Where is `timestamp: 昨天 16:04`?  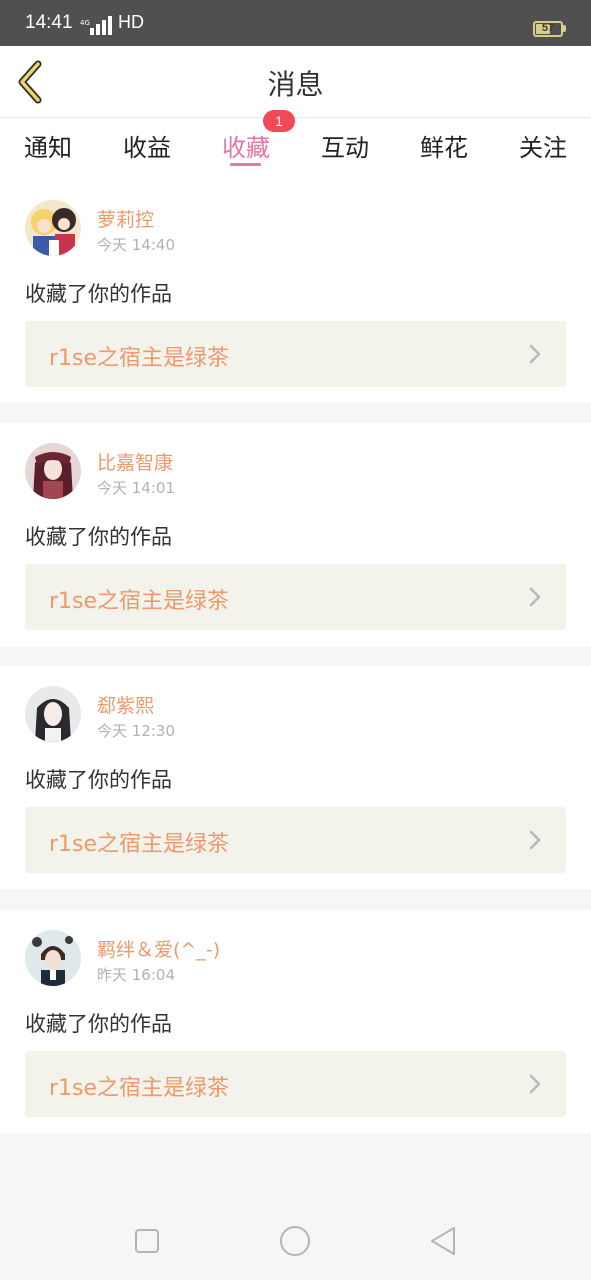
timestamp: 昨天 16:04 is located at coordinates (136, 975).